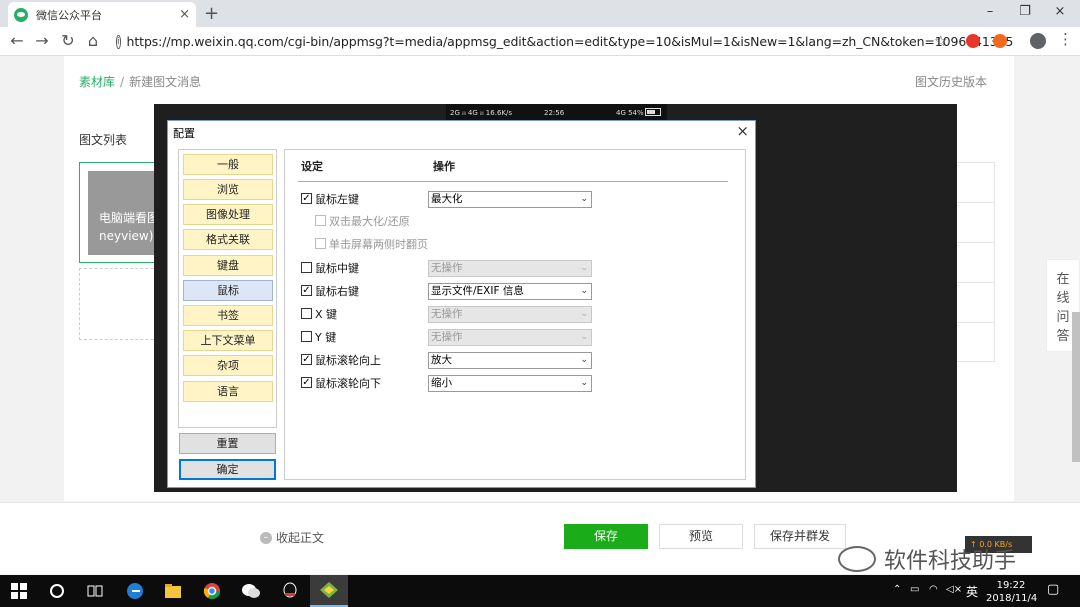 The height and width of the screenshot is (607, 1080). What do you see at coordinates (290, 591) in the screenshot?
I see `qq-icon` at bounding box center [290, 591].